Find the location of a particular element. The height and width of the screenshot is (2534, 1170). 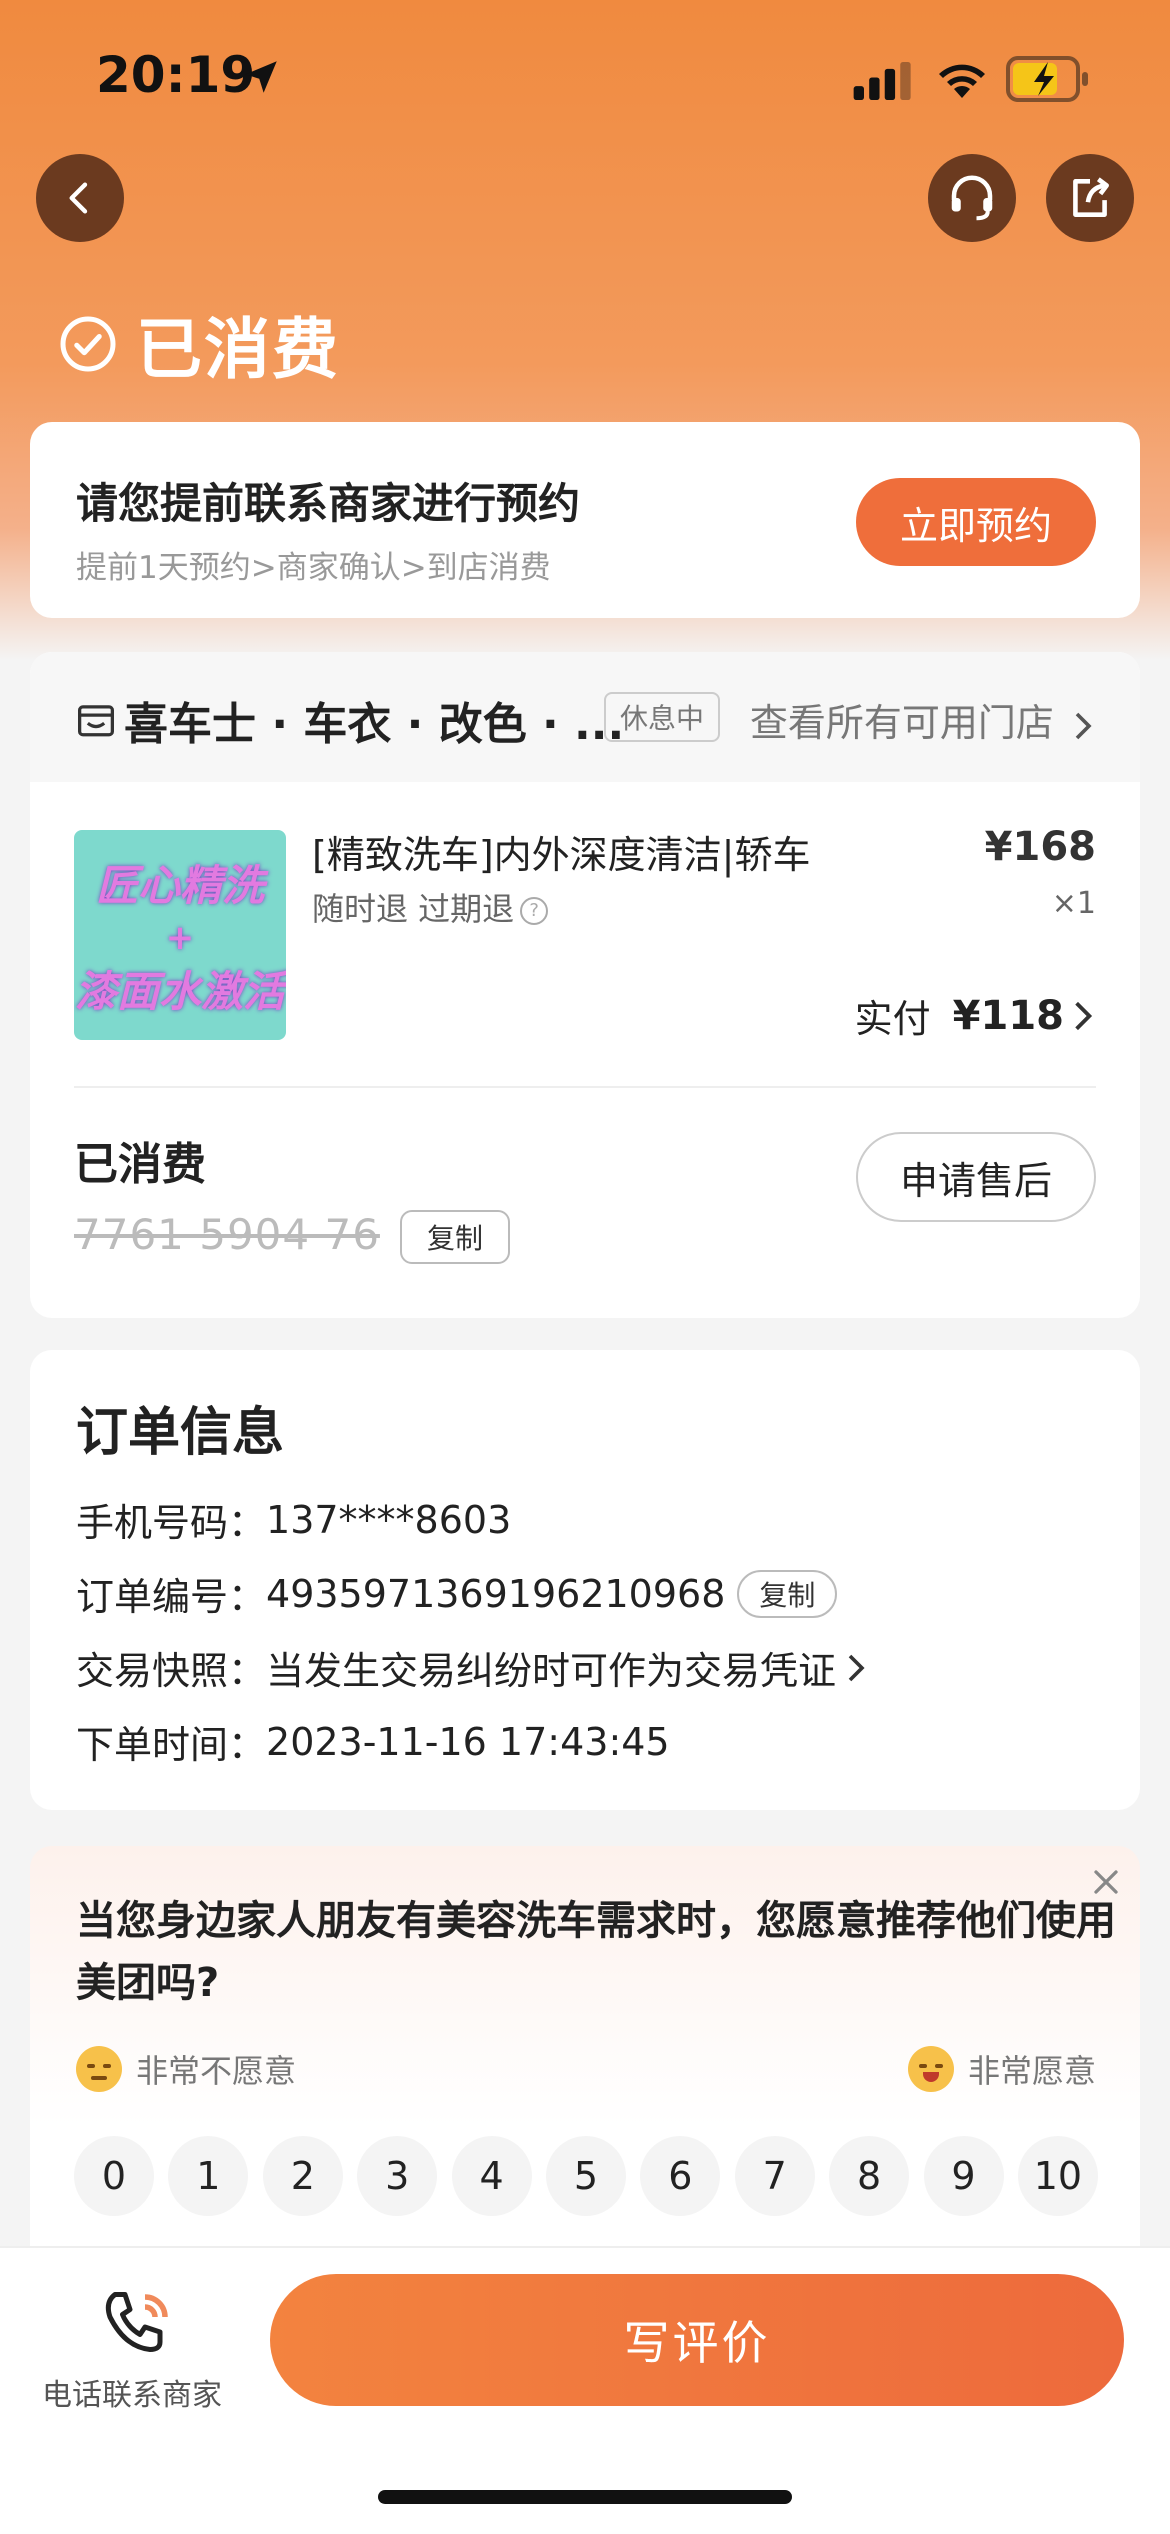

goods-price: ¥168 is located at coordinates (1040, 847).